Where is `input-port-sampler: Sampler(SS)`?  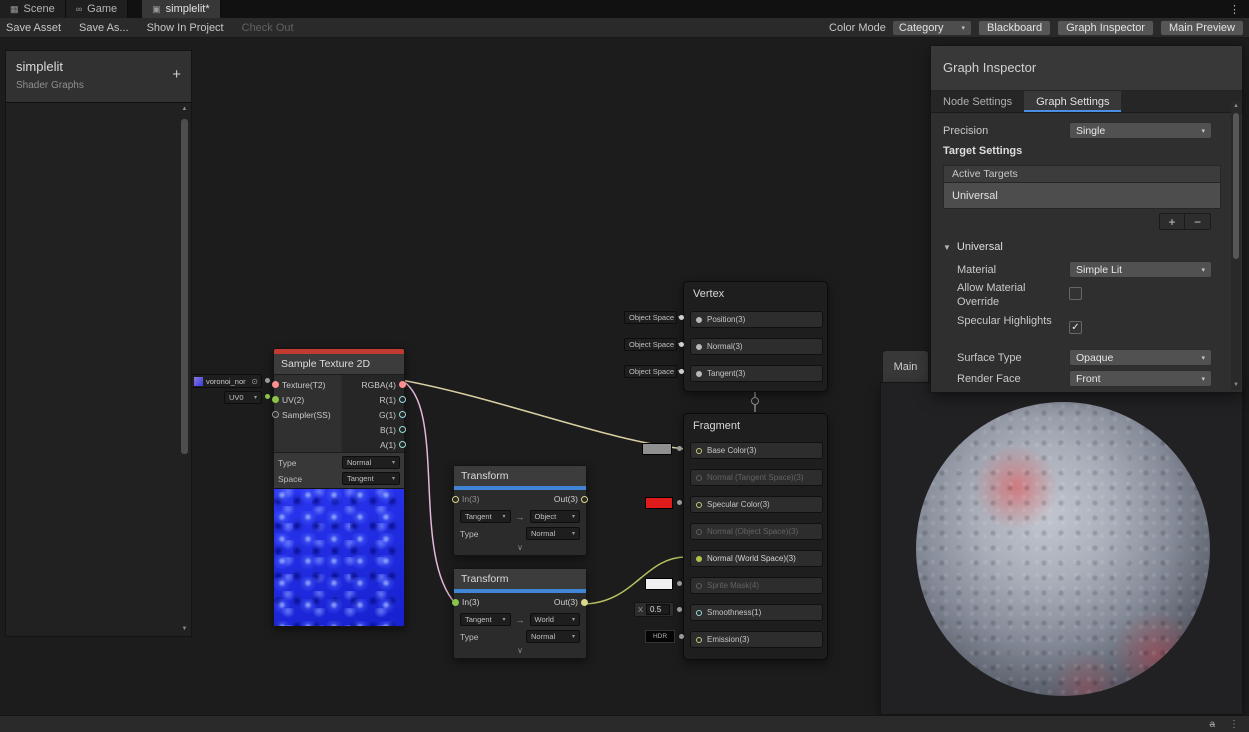
input-port-sampler: Sampler(SS) is located at coordinates (310, 414).